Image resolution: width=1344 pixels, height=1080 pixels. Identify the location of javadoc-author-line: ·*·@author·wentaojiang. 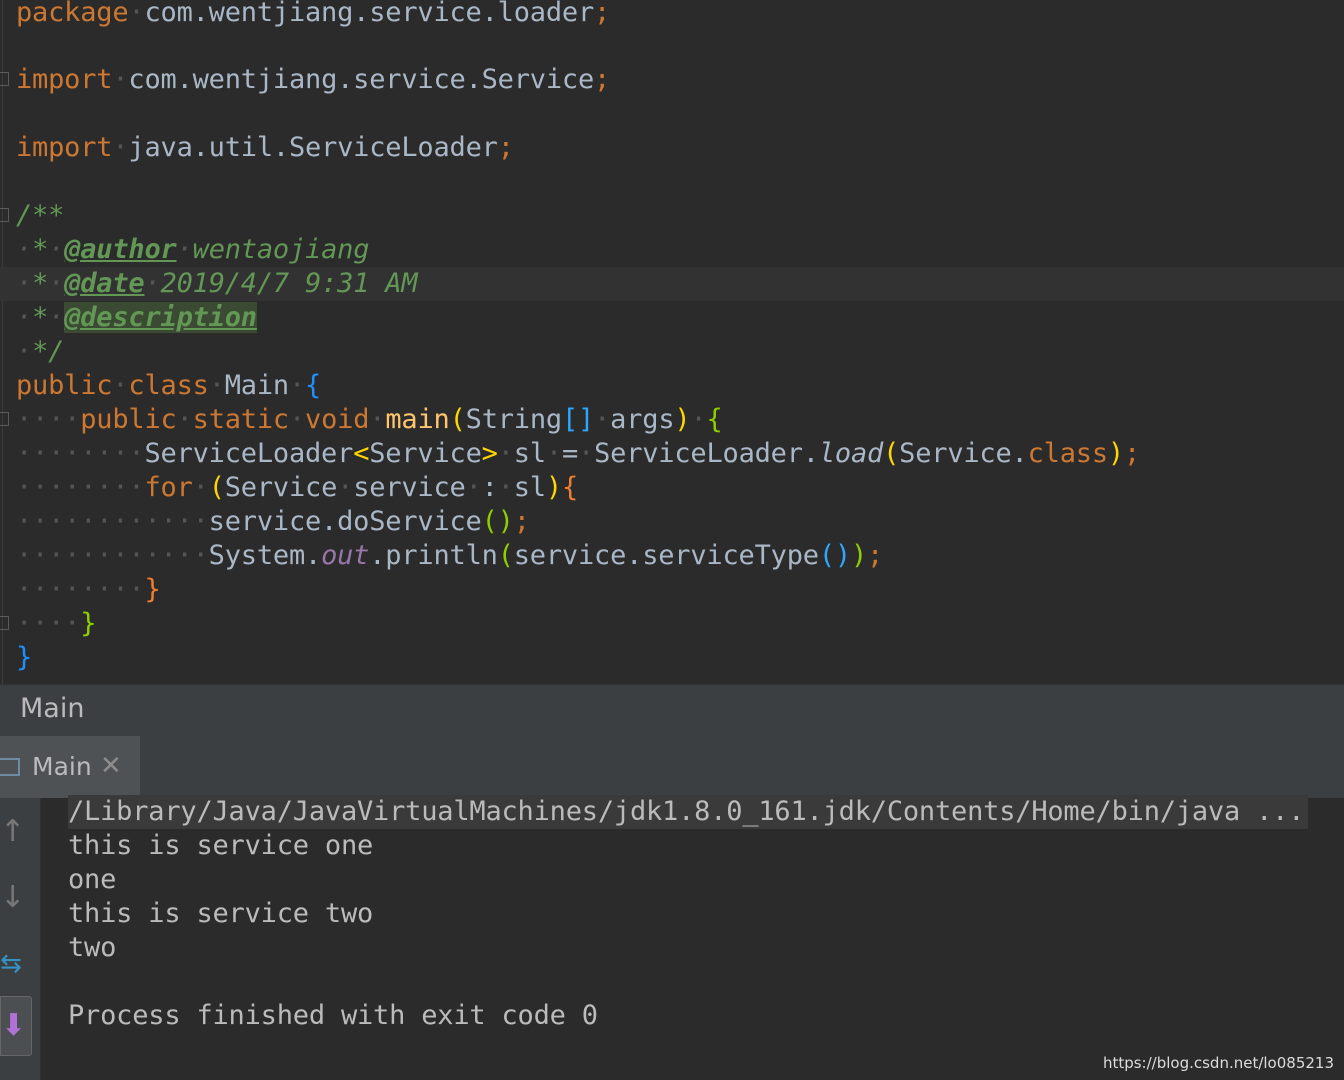
(192, 250).